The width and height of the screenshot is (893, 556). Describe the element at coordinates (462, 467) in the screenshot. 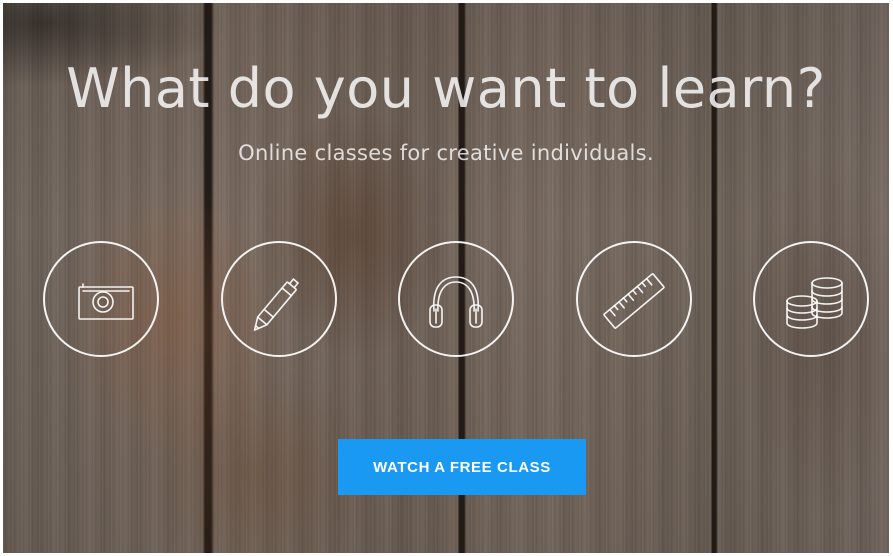

I see `watch-free-class-button: WATCH A FREE CLASS` at that location.